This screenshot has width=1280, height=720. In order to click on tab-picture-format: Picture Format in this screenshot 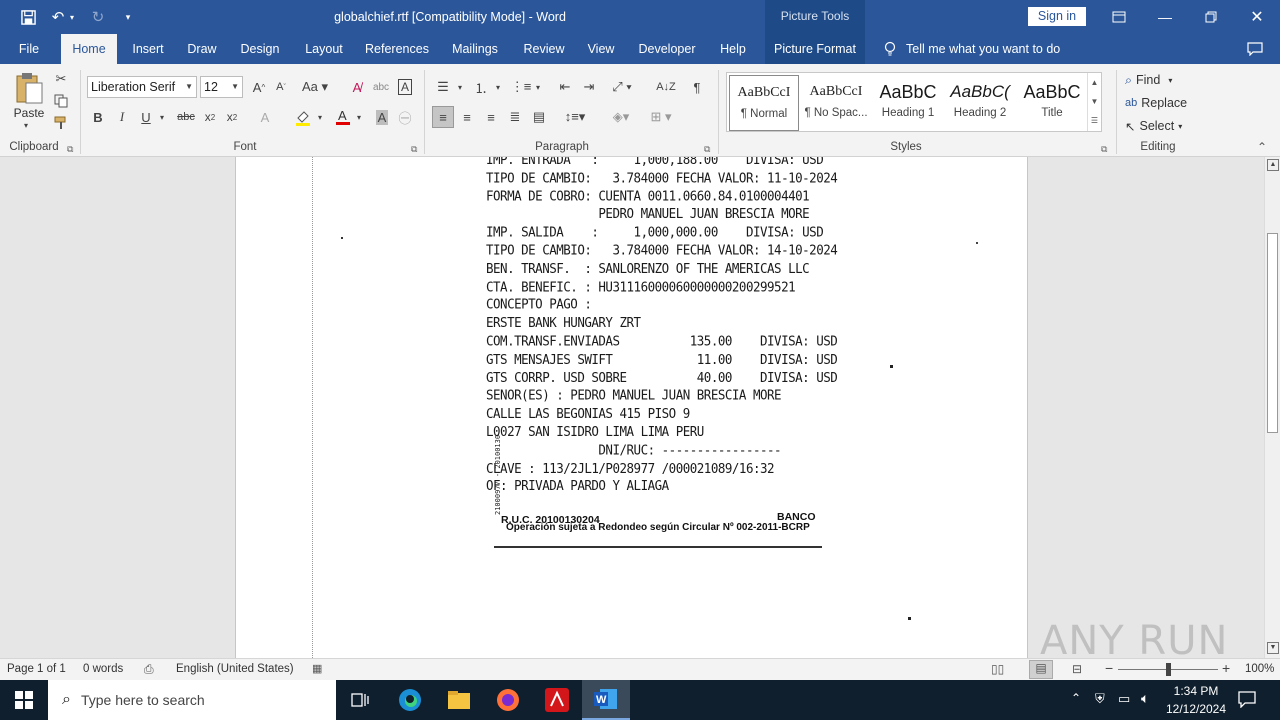, I will do `click(815, 49)`.